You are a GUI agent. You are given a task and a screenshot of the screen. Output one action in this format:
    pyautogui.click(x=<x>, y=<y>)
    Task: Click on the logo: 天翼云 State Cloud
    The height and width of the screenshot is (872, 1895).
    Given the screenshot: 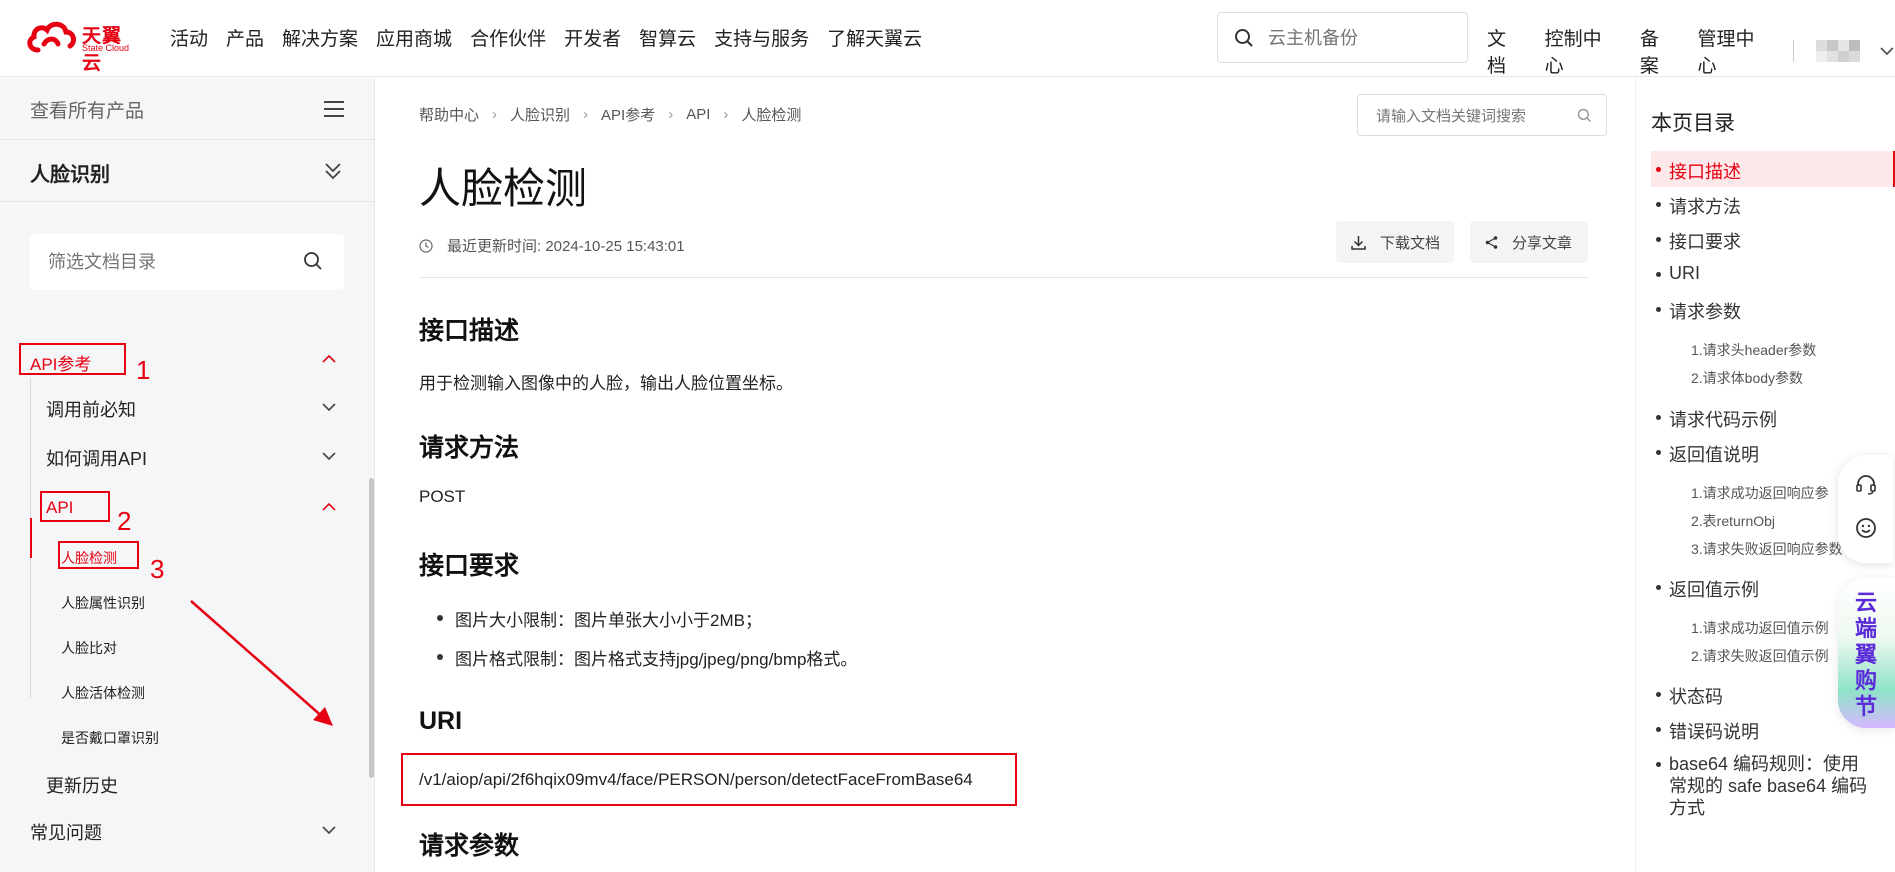 What is the action you would take?
    pyautogui.click(x=83, y=47)
    